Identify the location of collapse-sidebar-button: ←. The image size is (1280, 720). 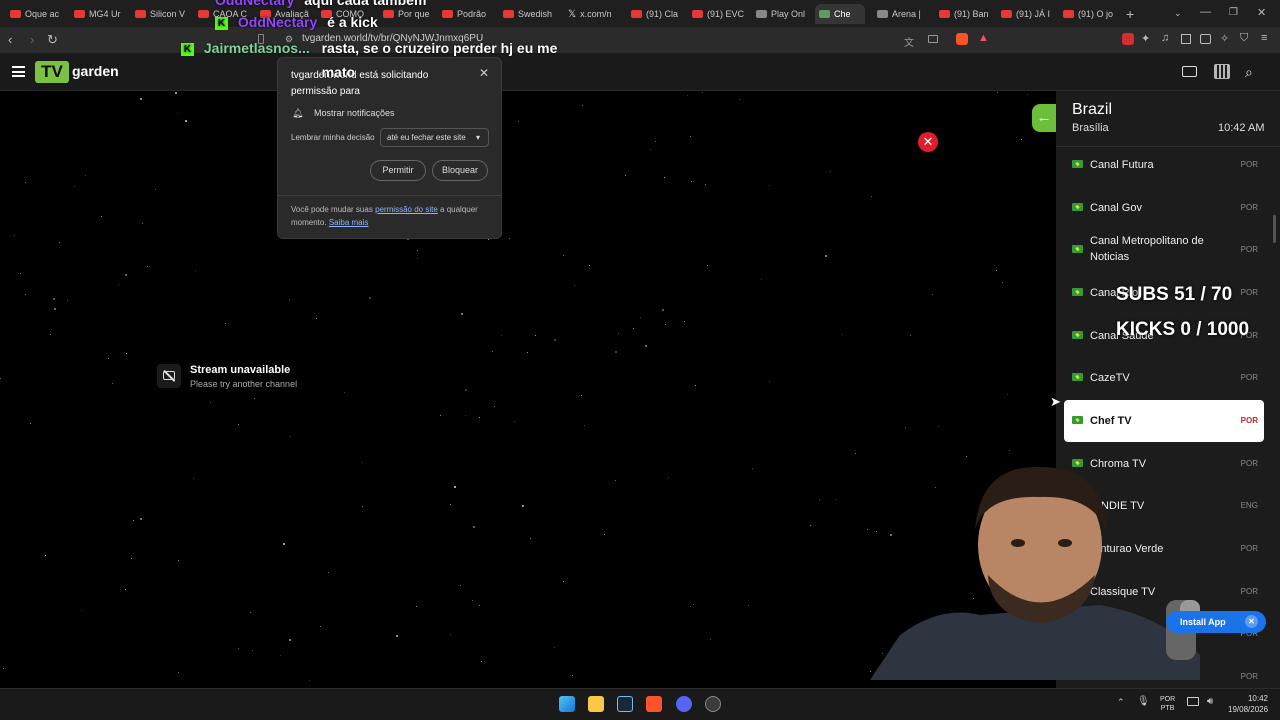
(1044, 118).